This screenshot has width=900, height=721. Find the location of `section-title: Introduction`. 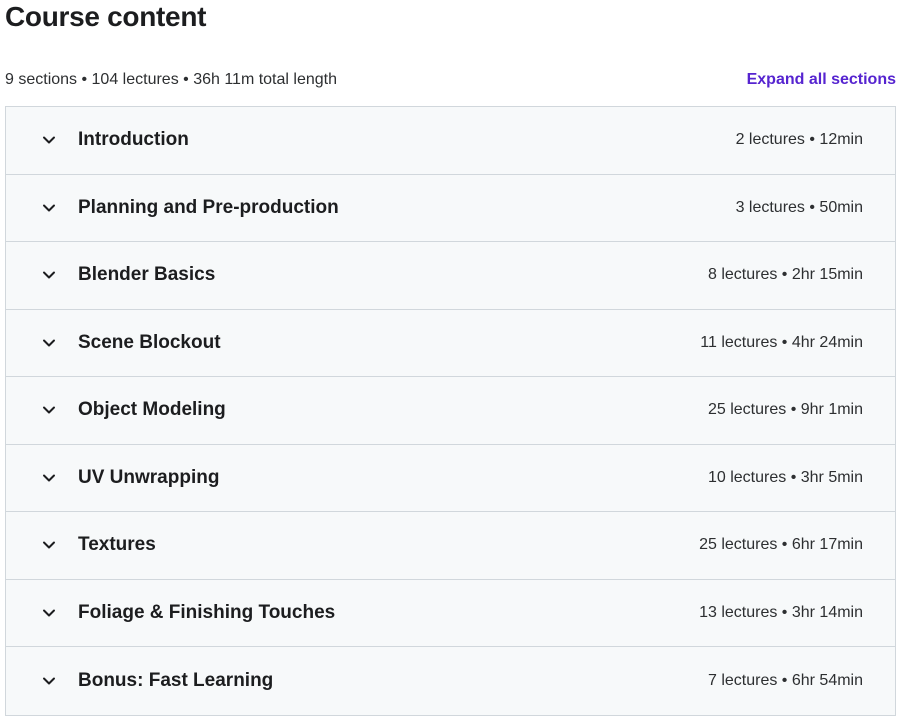

section-title: Introduction is located at coordinates (133, 140).